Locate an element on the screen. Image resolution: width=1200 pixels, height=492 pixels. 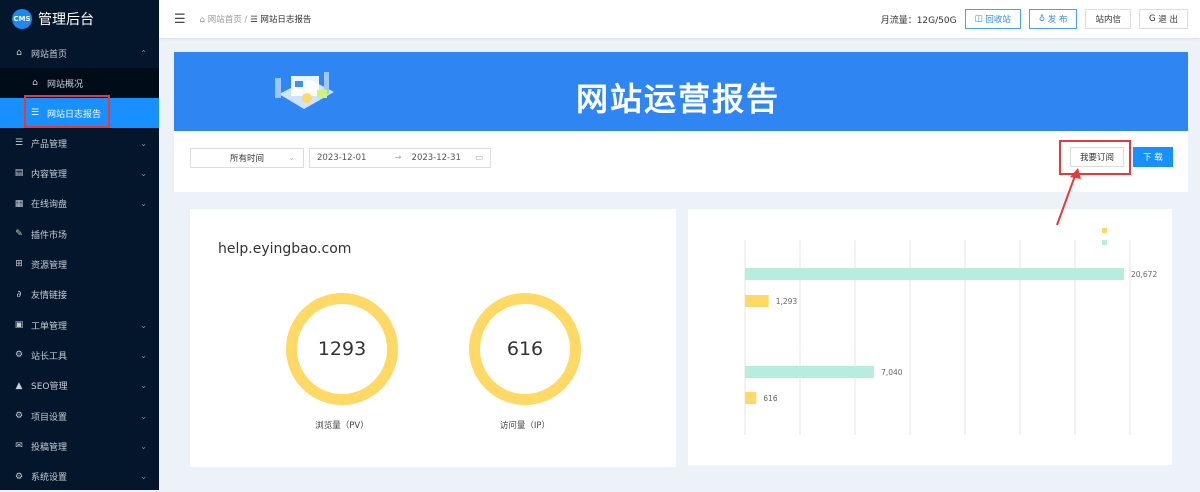
sidebar-item: ⚙ 站长工具 ⌄ is located at coordinates (79, 355).